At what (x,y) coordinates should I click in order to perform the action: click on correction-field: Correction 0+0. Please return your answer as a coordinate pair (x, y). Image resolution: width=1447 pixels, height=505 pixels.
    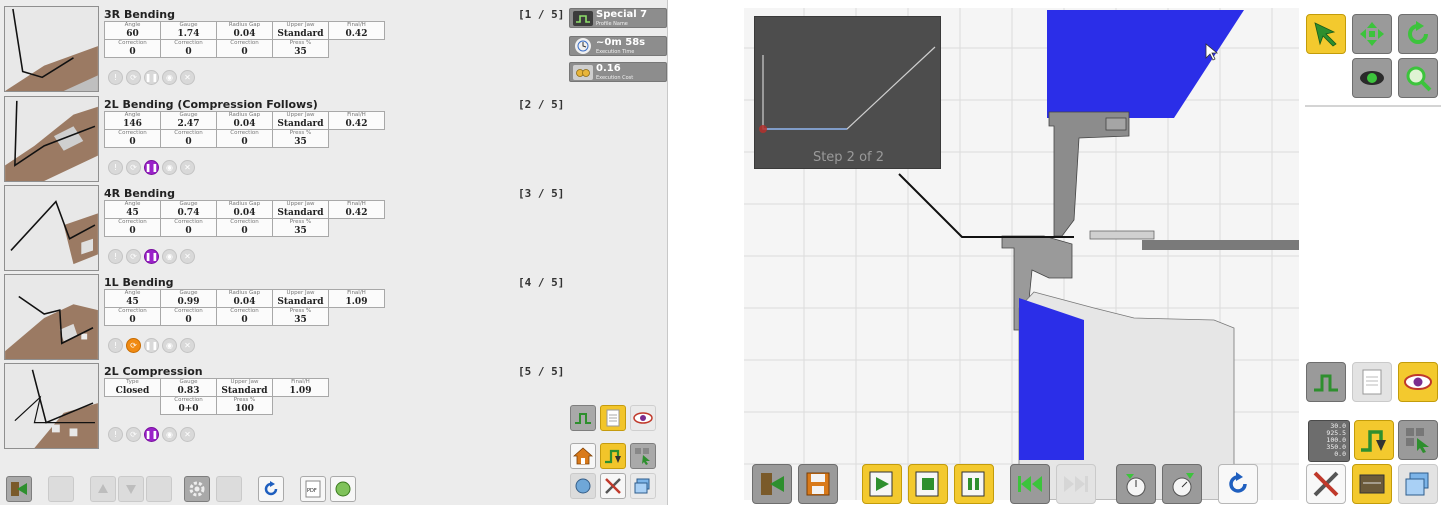
    Looking at the image, I should click on (188, 405).